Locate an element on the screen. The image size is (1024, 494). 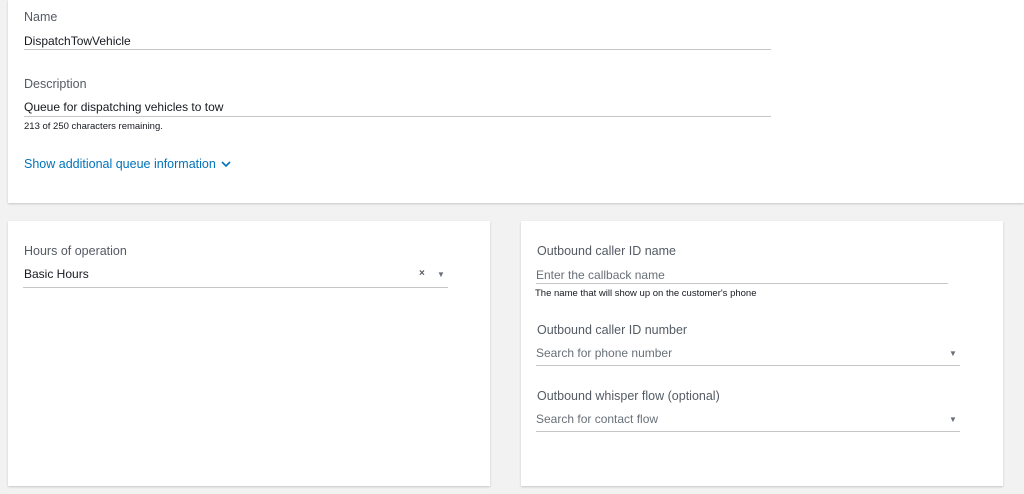
show-additional-queue-info-label: Show additional queue information is located at coordinates (120, 164).